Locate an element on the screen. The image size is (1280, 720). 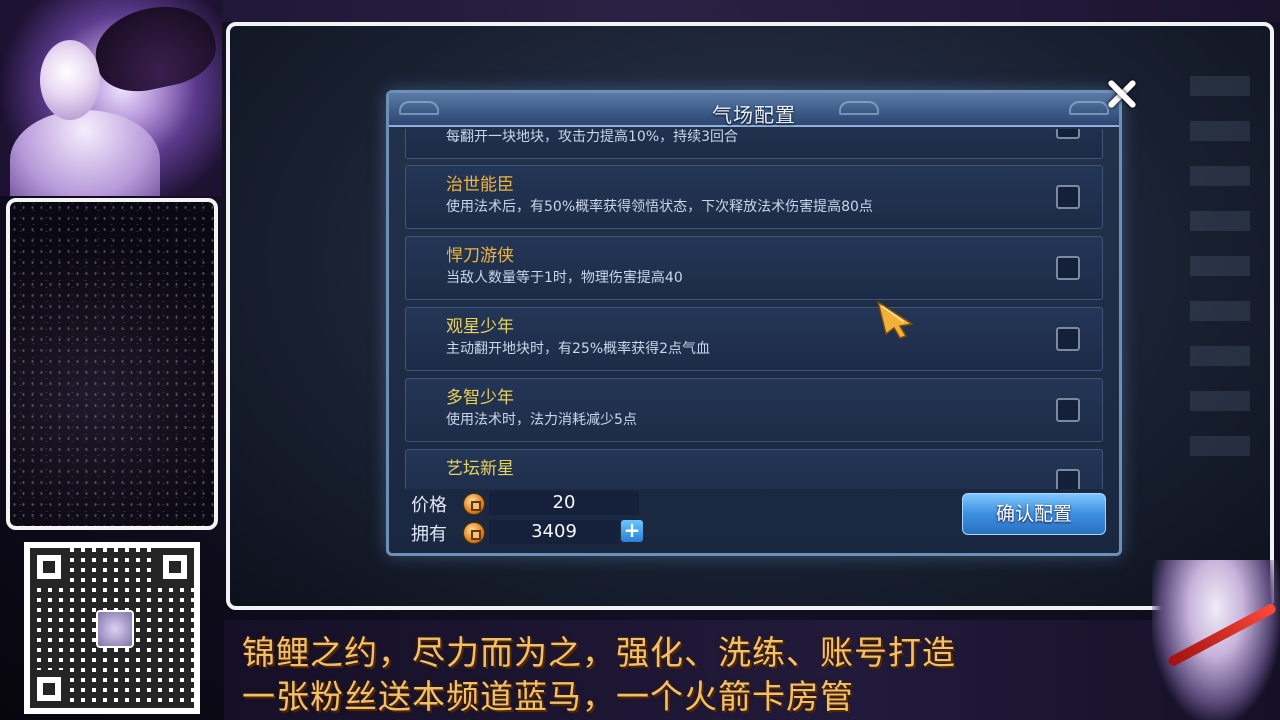
confirm-config-button: 确认配置 is located at coordinates (1034, 514).